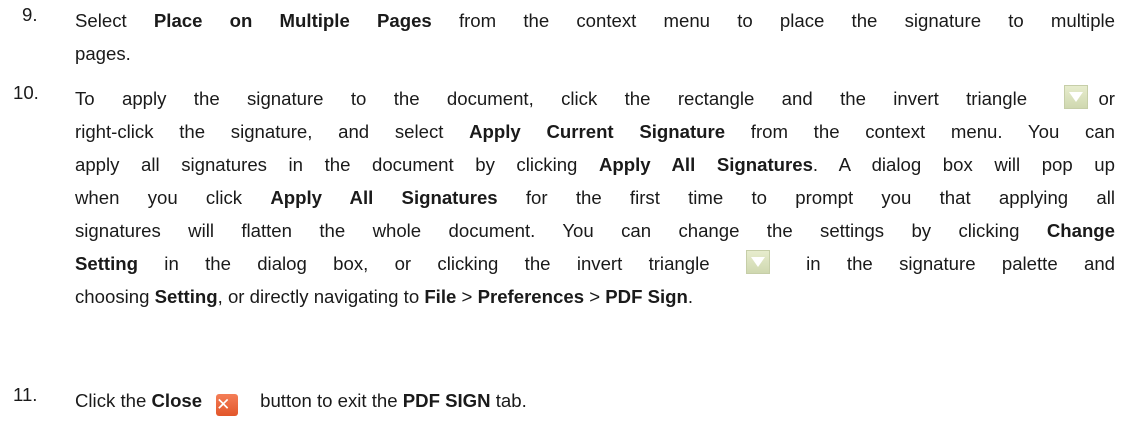 Image resolution: width=1128 pixels, height=435 pixels. Describe the element at coordinates (173, 197) in the screenshot. I see `text-run: when you click` at that location.